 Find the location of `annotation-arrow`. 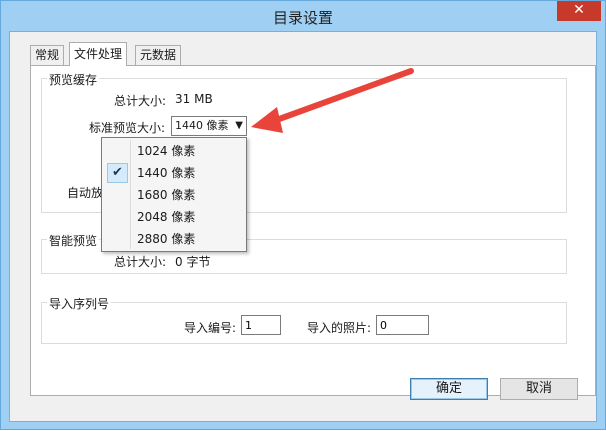

annotation-arrow is located at coordinates (332, 100).